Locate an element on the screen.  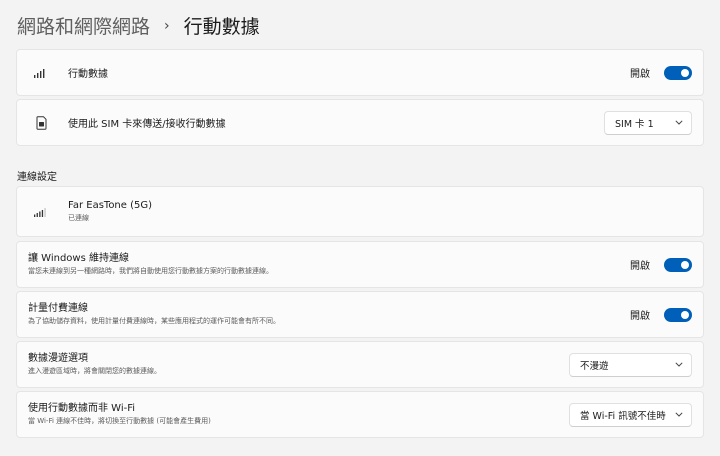
signal-bars-icon is located at coordinates (41, 212).